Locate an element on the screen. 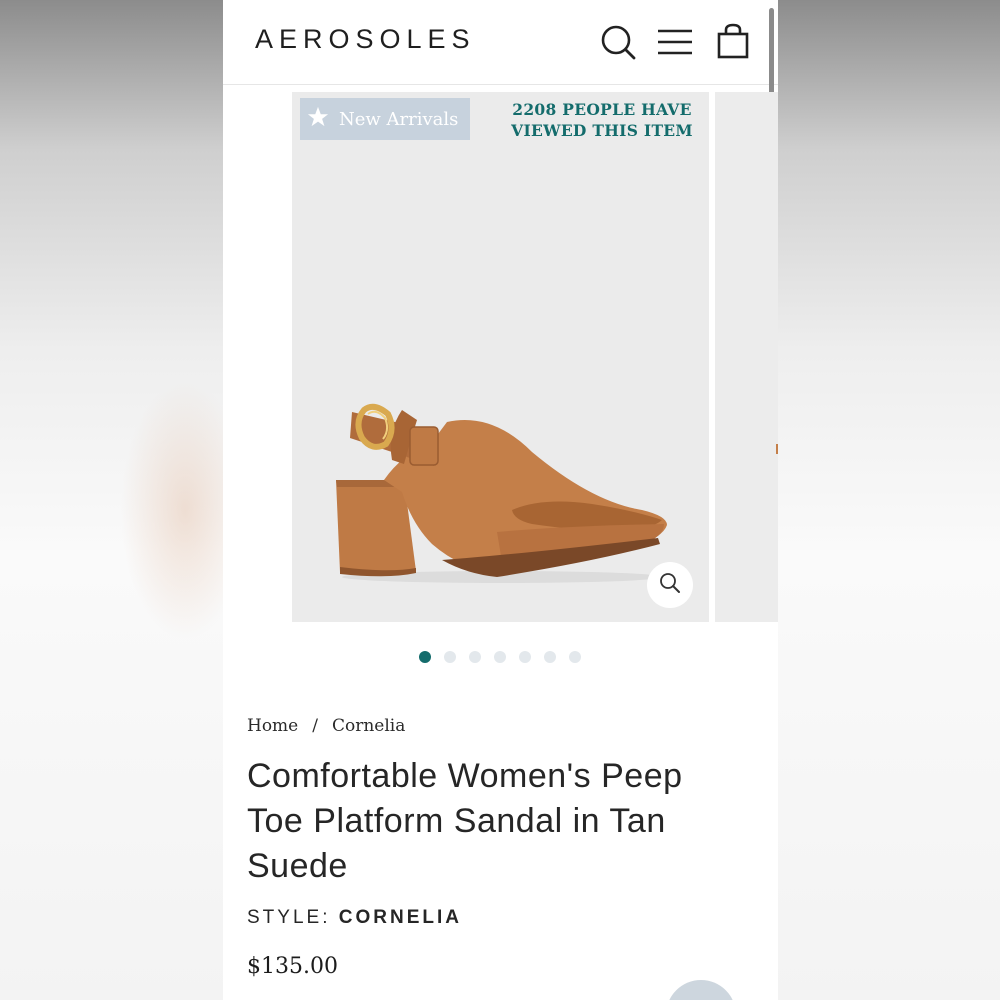 The height and width of the screenshot is (1000, 1000). site-header: AEROSOLES is located at coordinates (500, 42).